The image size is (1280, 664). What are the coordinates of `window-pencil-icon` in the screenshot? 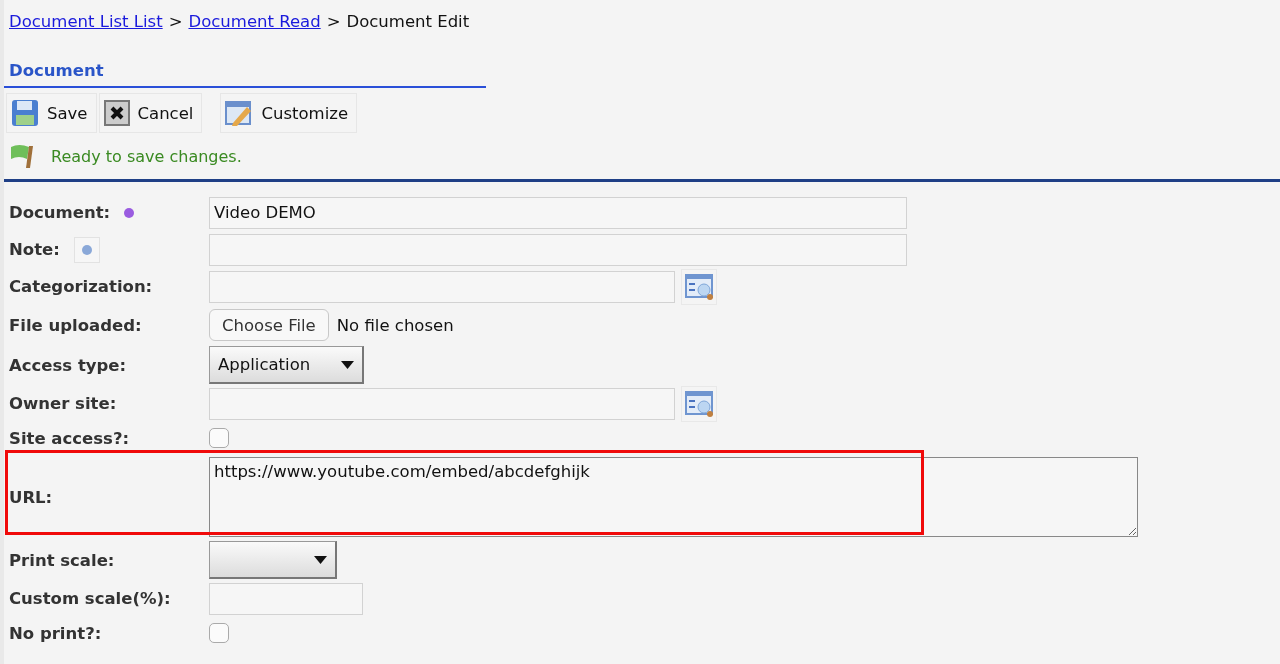 It's located at (239, 113).